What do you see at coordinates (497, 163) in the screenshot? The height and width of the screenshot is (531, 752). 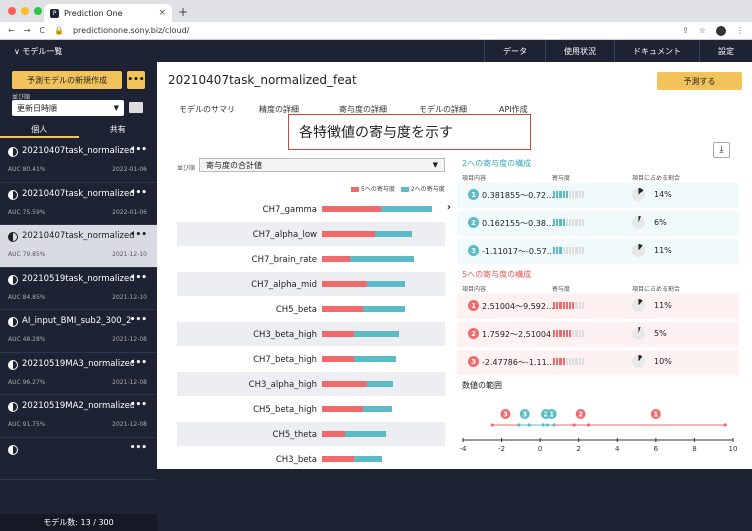 I see `contrib2-title: 2への寄与度の構成` at bounding box center [497, 163].